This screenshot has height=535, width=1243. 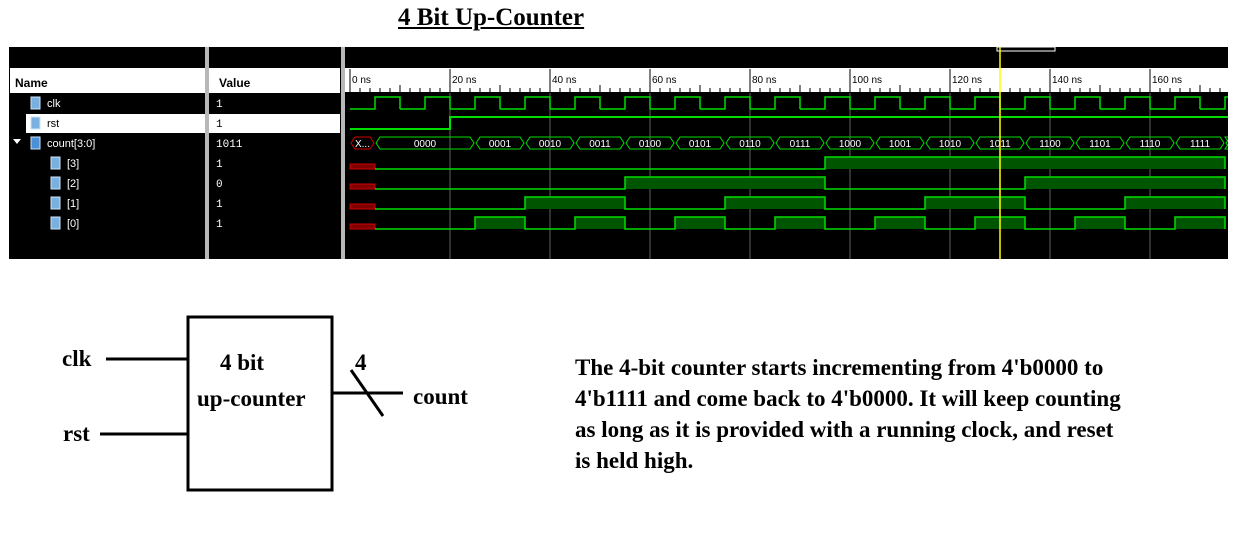 What do you see at coordinates (35, 143) in the screenshot?
I see `bus-icon` at bounding box center [35, 143].